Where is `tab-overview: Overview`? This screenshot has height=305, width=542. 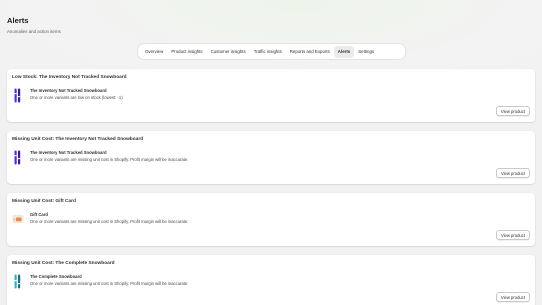
tab-overview: Overview is located at coordinates (154, 52).